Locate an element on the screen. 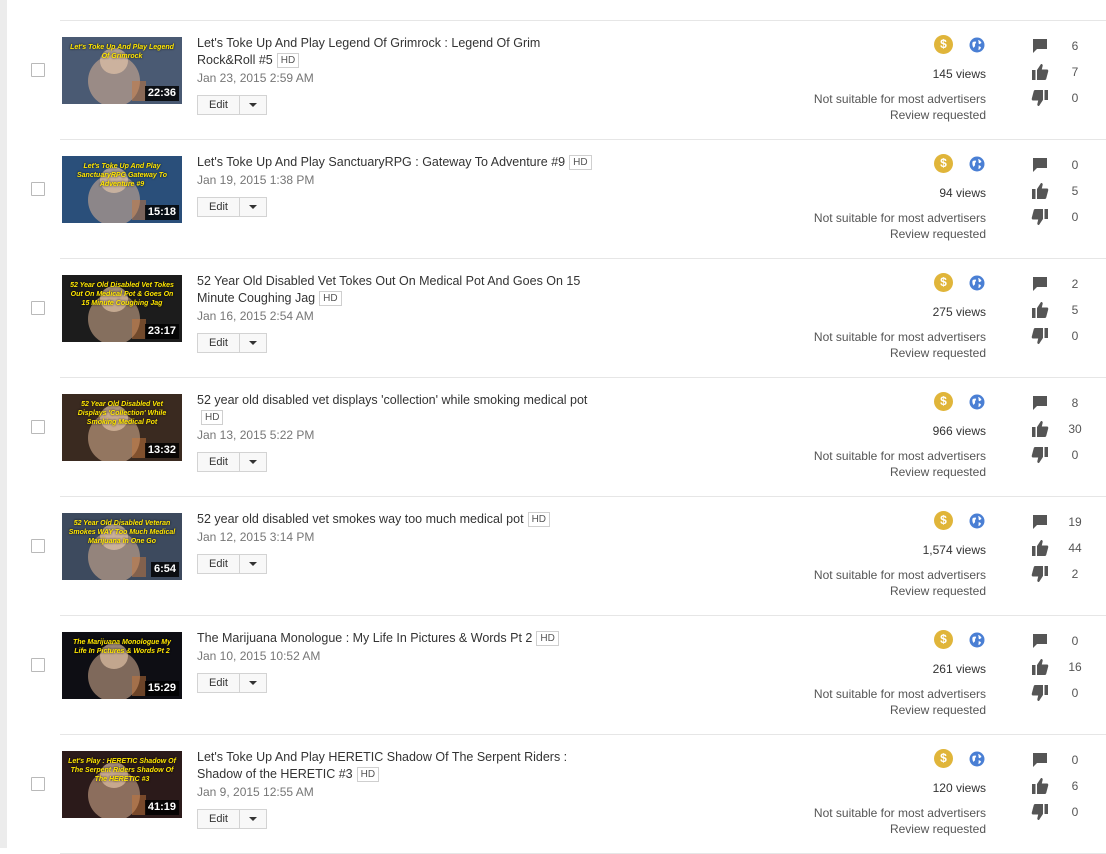 This screenshot has height=854, width=1106. video-duration: 23:17 is located at coordinates (161, 331).